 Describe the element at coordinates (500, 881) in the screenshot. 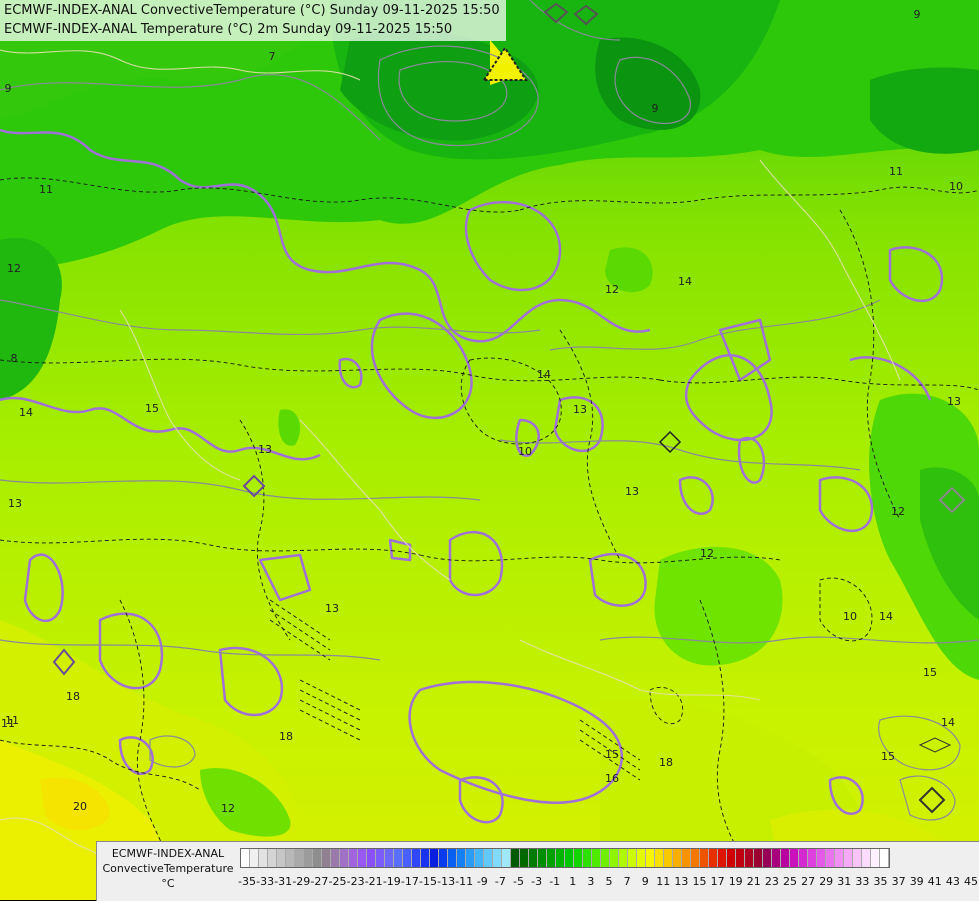

I see `legend-tick-label: -7` at that location.